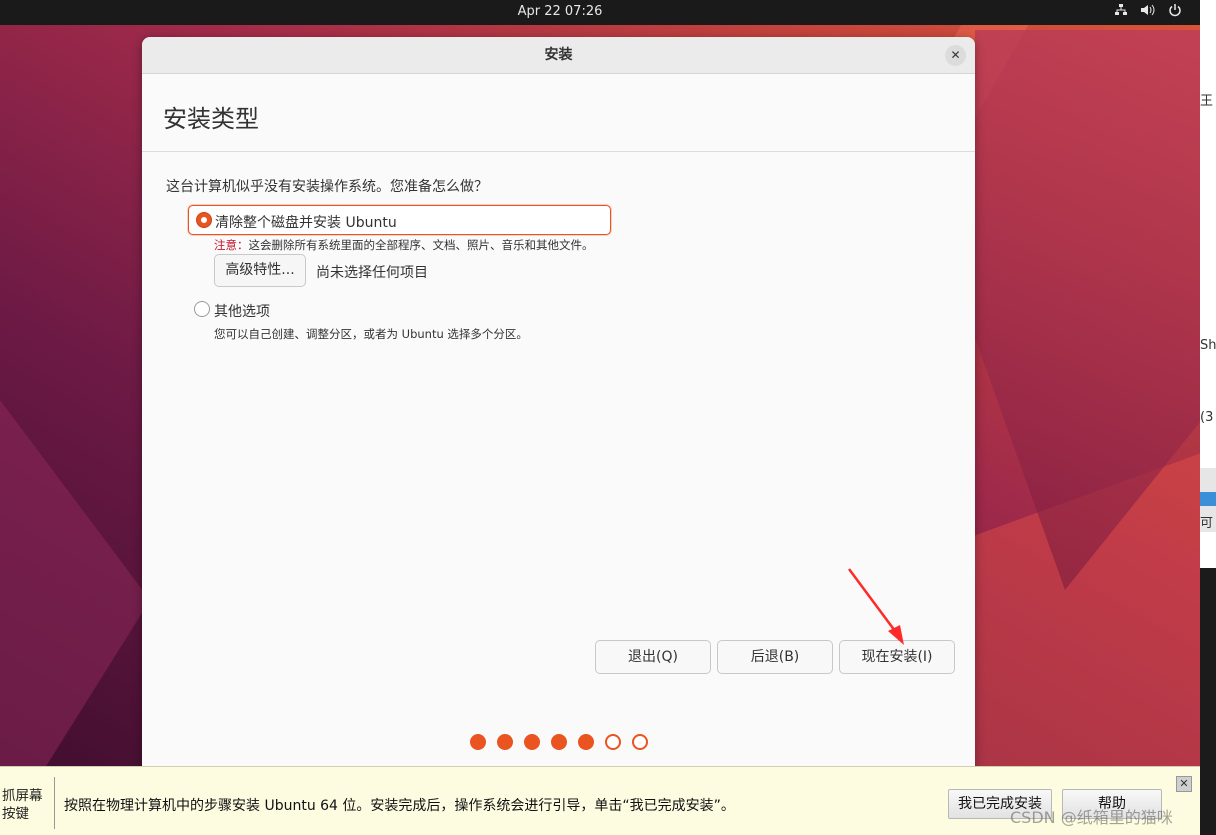 This screenshot has height=835, width=1216. Describe the element at coordinates (211, 119) in the screenshot. I see `page-title: 安装类型` at that location.